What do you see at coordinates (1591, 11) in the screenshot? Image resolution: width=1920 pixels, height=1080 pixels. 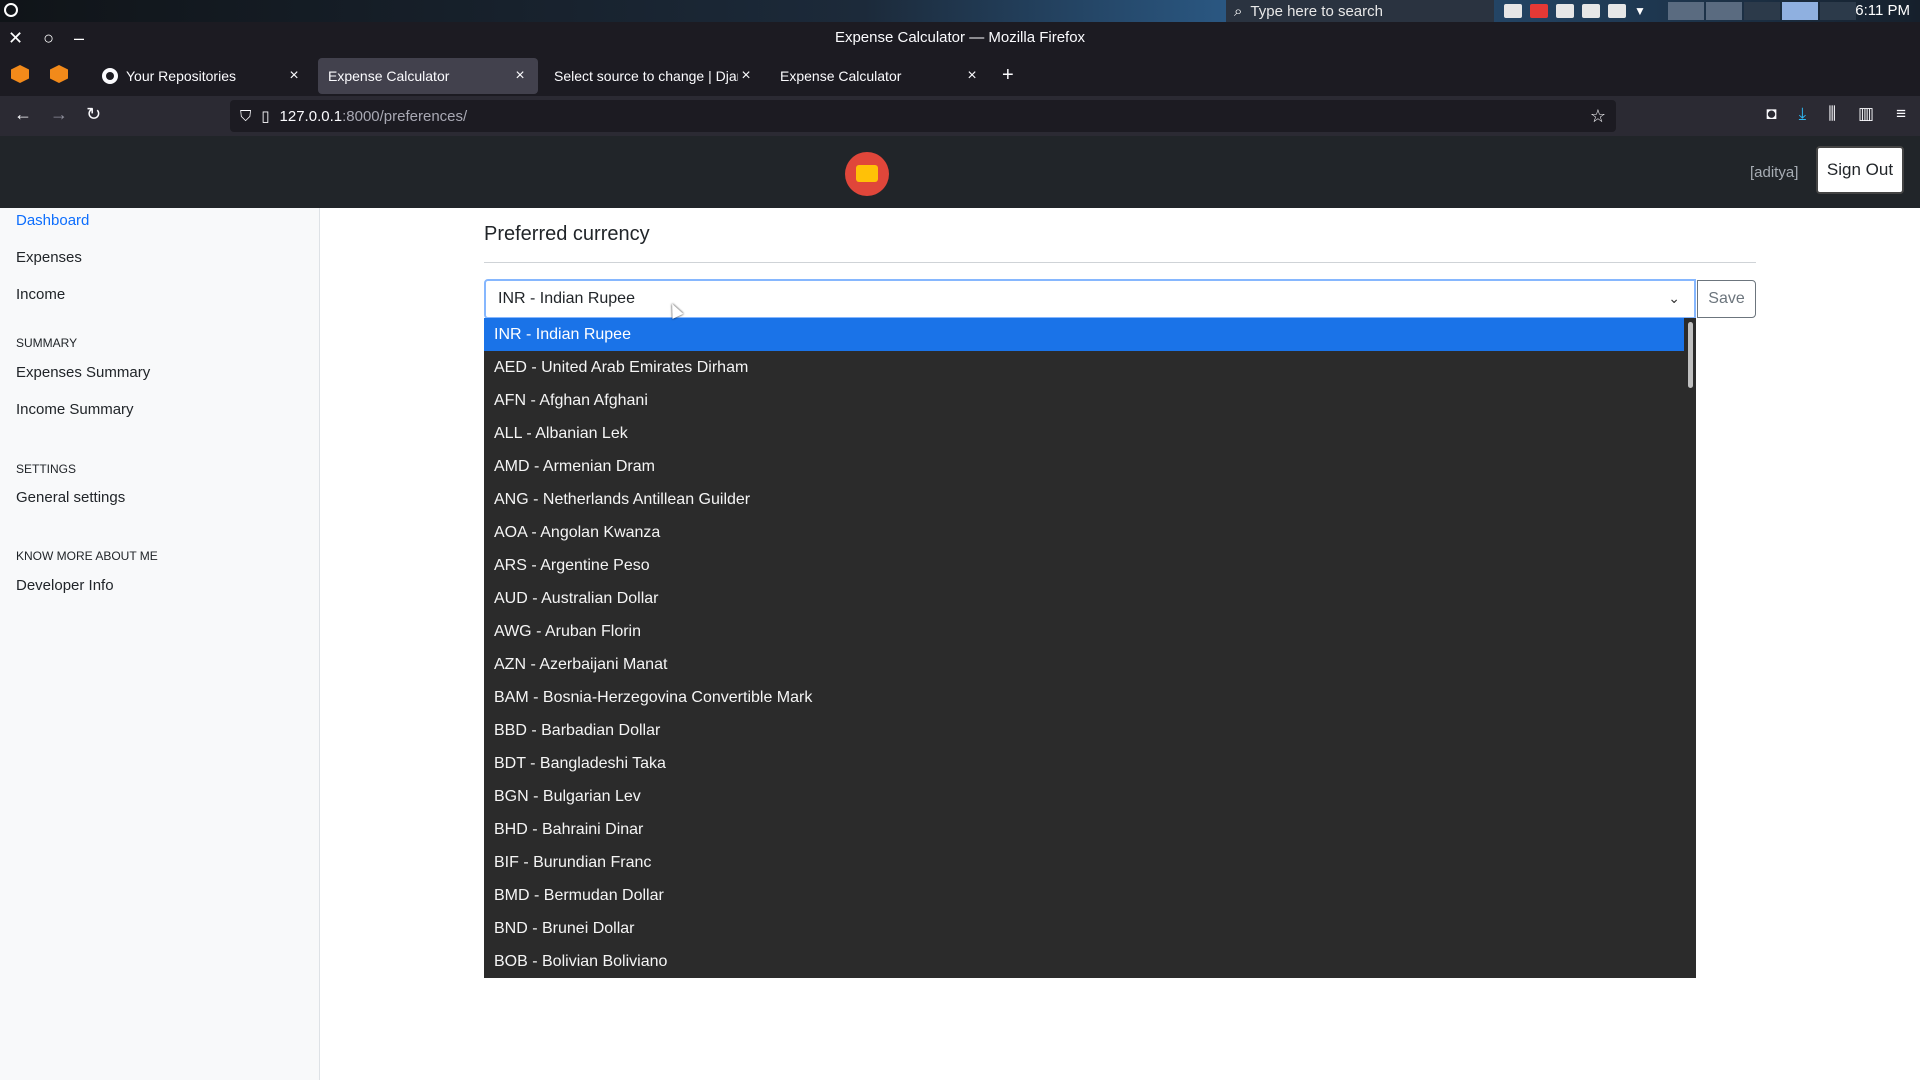 I see `volume-icon` at bounding box center [1591, 11].